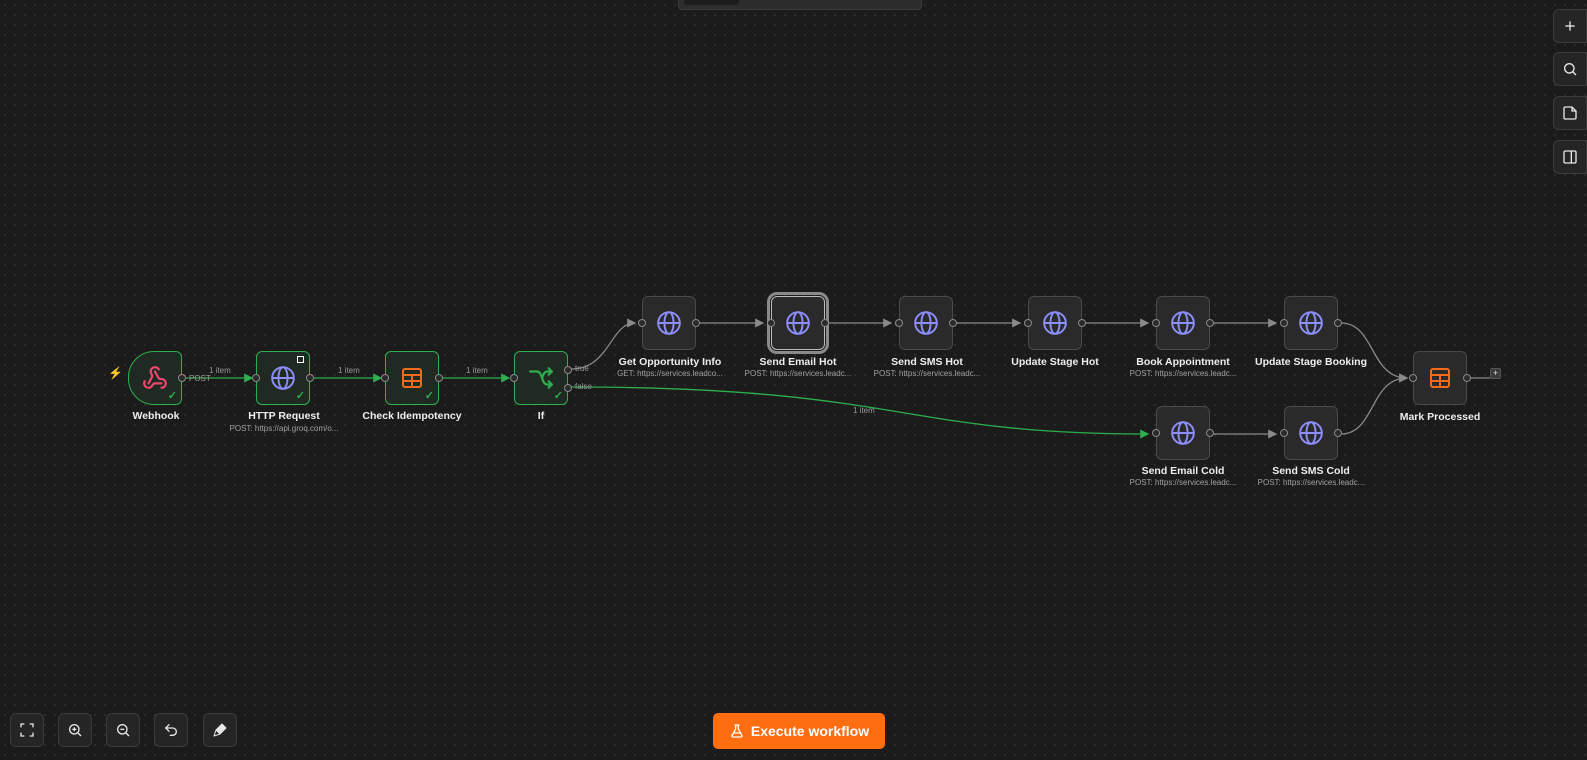 The image size is (1587, 760). I want to click on node-send-email-hot, so click(798, 323).